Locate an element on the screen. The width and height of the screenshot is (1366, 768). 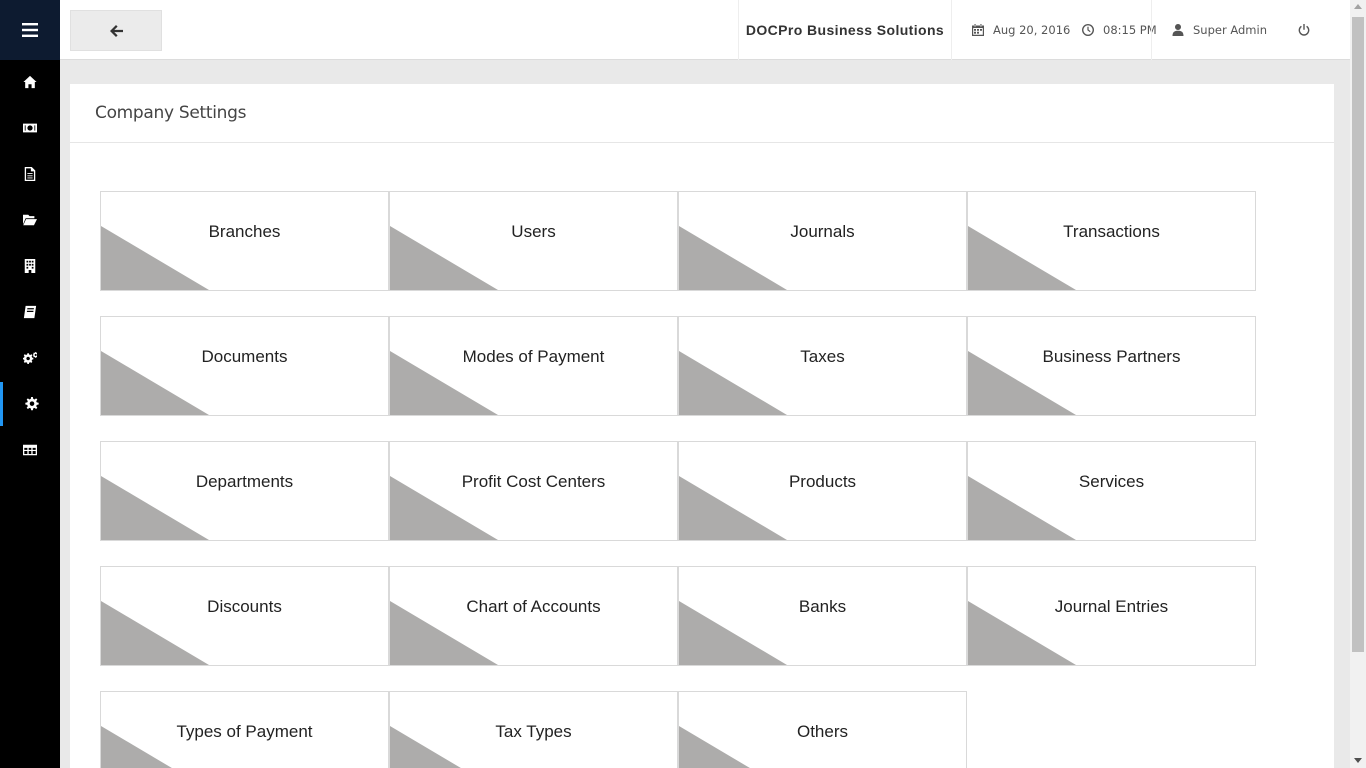
tile-taxes: Taxes is located at coordinates (822, 366).